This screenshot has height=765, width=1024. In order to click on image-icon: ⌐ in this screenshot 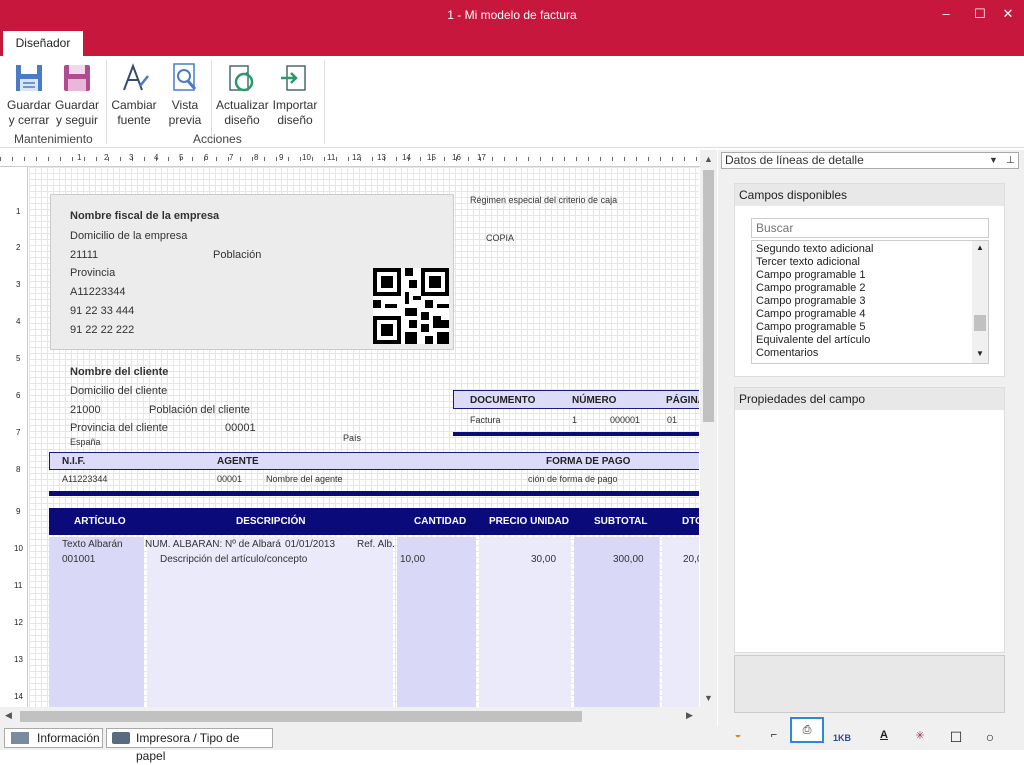, I will do `click(774, 738)`.